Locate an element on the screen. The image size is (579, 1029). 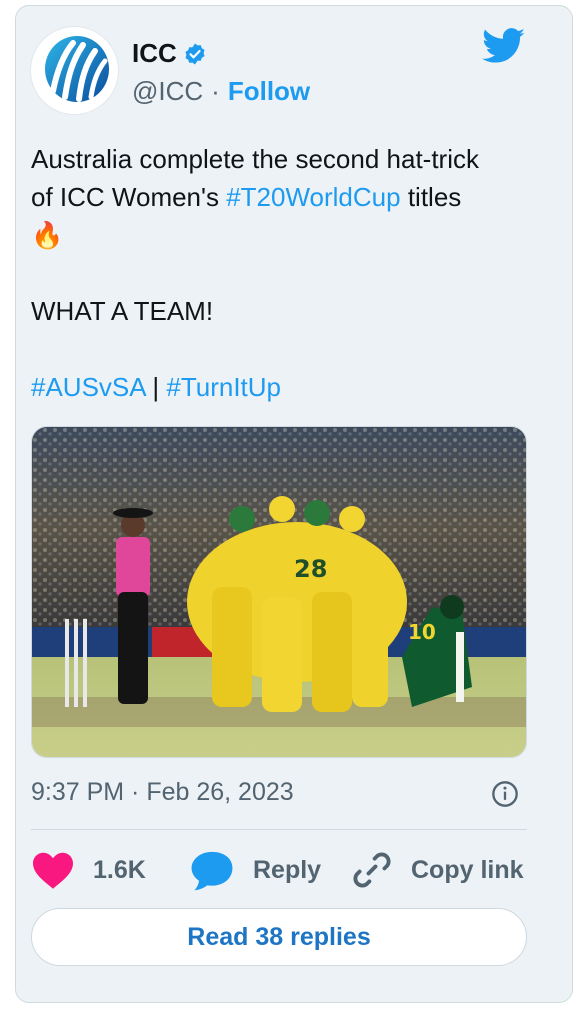
read-replies-label: Read 38 replies is located at coordinates (279, 936).